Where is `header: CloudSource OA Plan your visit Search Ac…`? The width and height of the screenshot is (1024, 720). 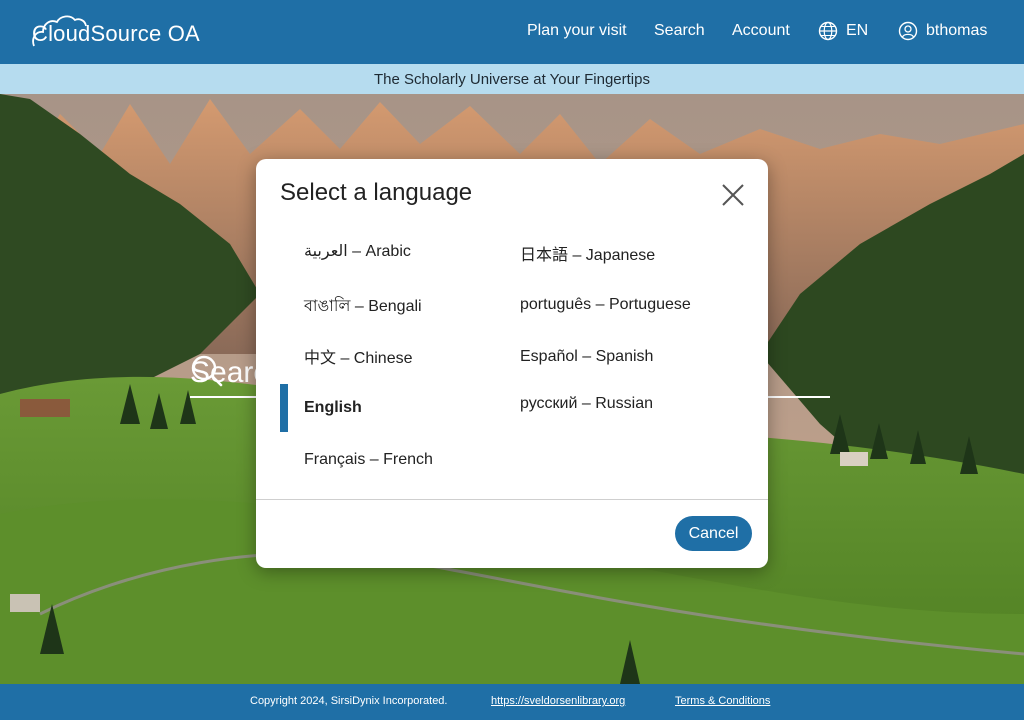 header: CloudSource OA Plan your visit Search Ac… is located at coordinates (512, 32).